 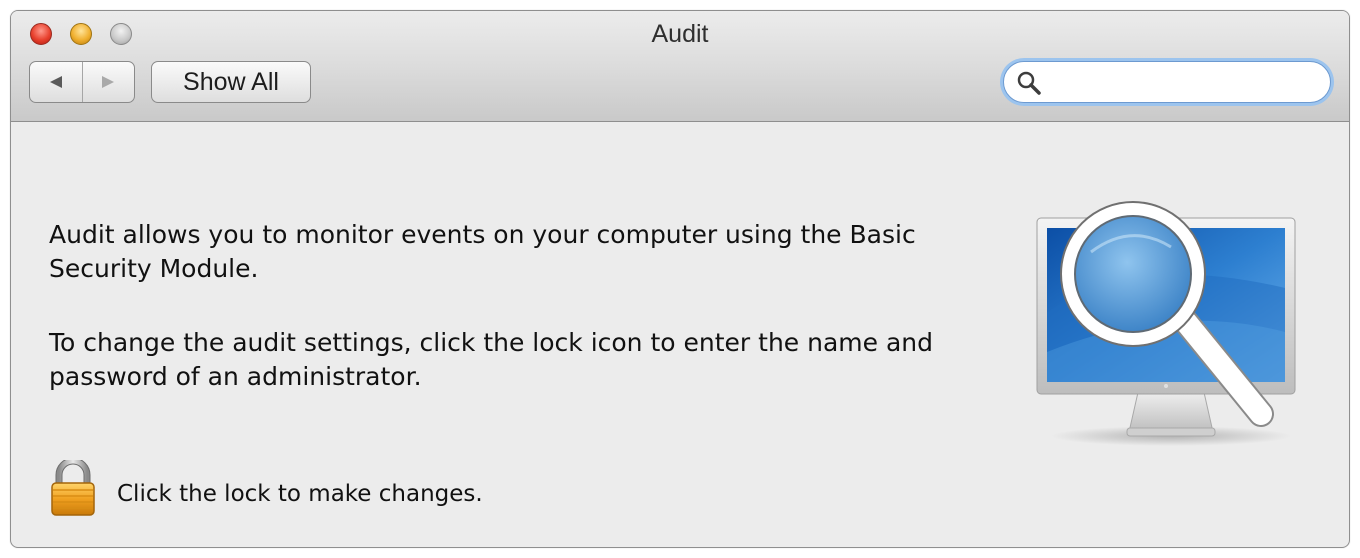 What do you see at coordinates (680, 34) in the screenshot?
I see `window-title: Audit` at bounding box center [680, 34].